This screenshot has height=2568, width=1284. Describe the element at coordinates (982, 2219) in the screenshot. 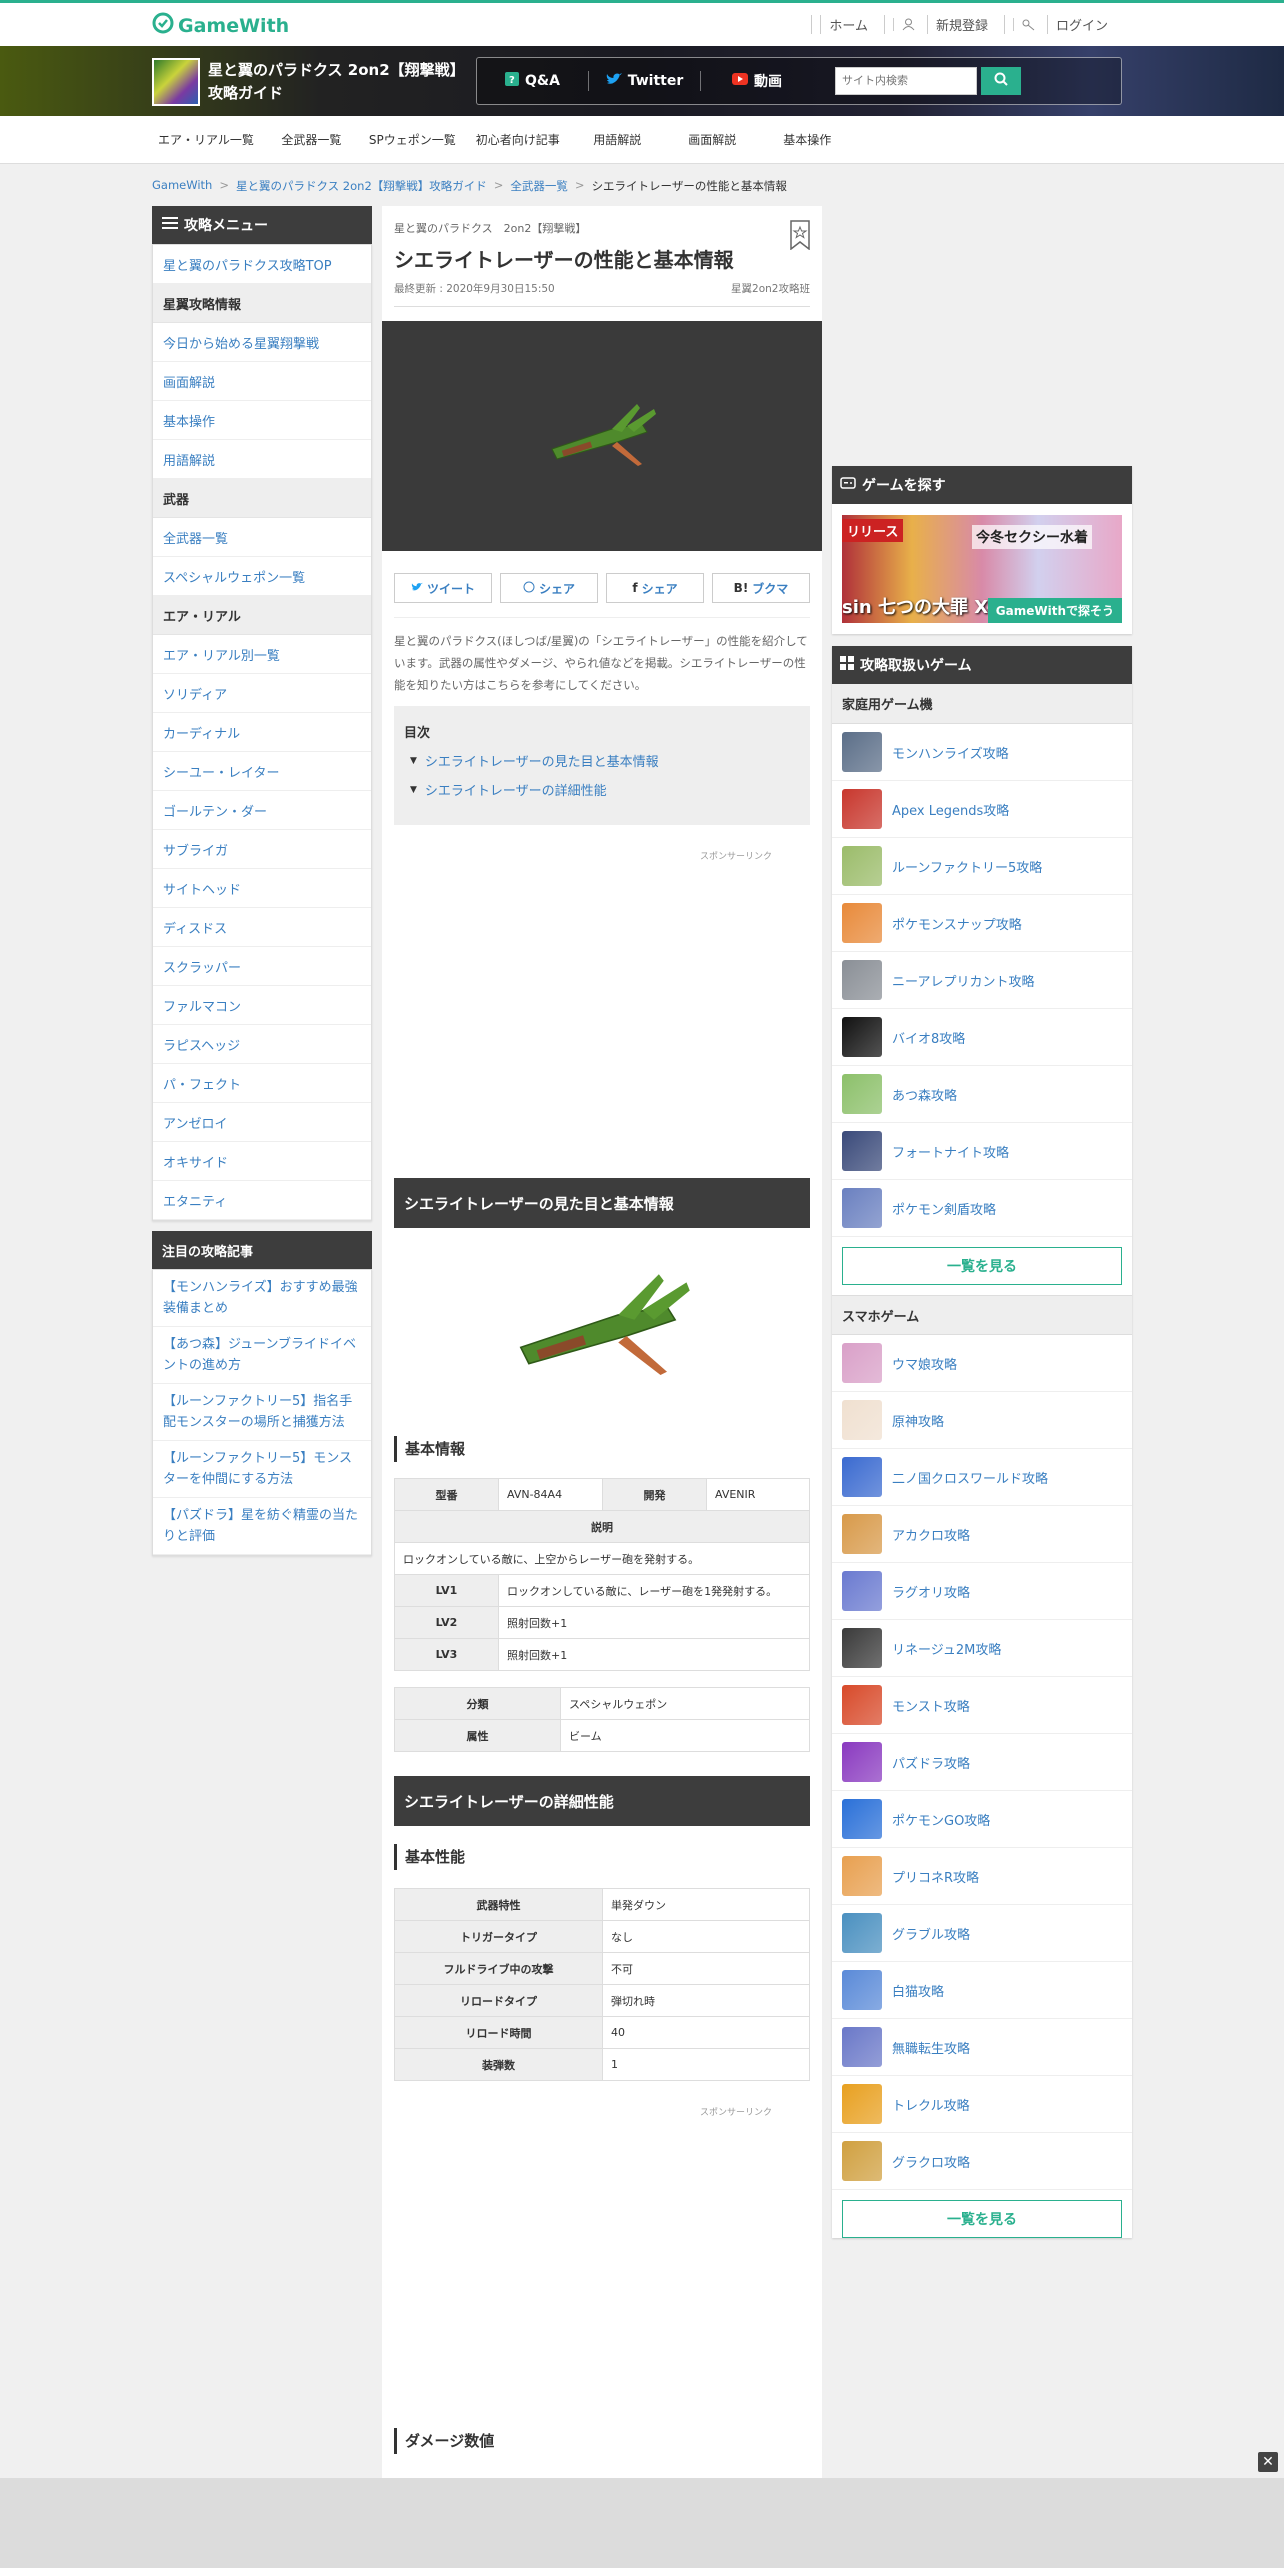

I see `see-all-mobile-button: 一覧を見る` at that location.